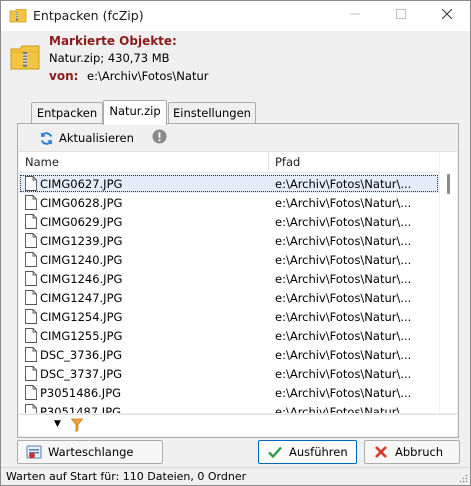 This screenshot has width=471, height=486. What do you see at coordinates (81, 241) in the screenshot?
I see `file-name: CIMG1239.JPG` at bounding box center [81, 241].